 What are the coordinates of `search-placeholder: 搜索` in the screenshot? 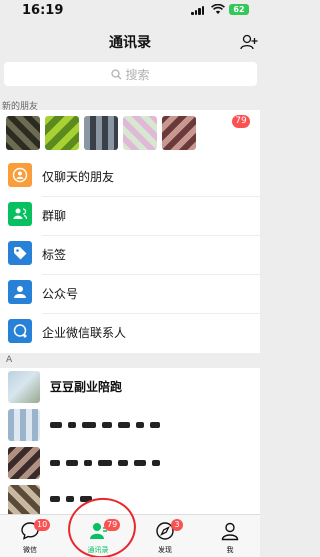 It's located at (137, 74).